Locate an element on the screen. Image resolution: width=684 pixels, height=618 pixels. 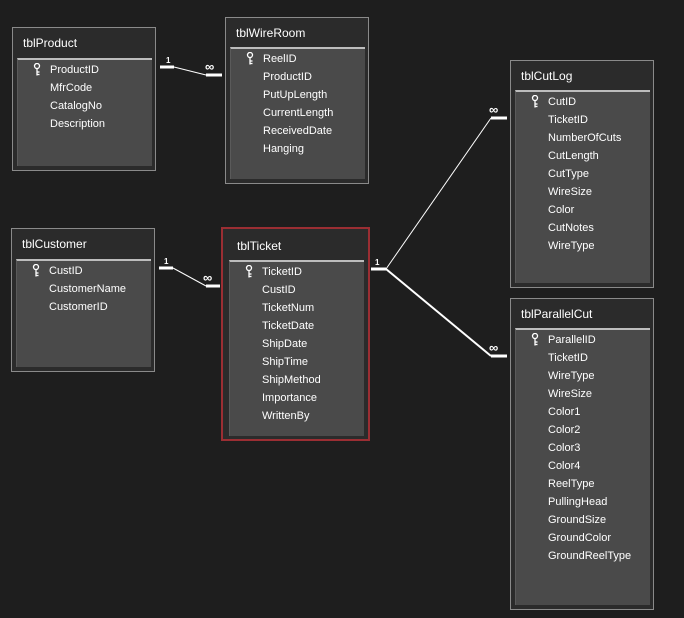
field: WrittenBy is located at coordinates (297, 416).